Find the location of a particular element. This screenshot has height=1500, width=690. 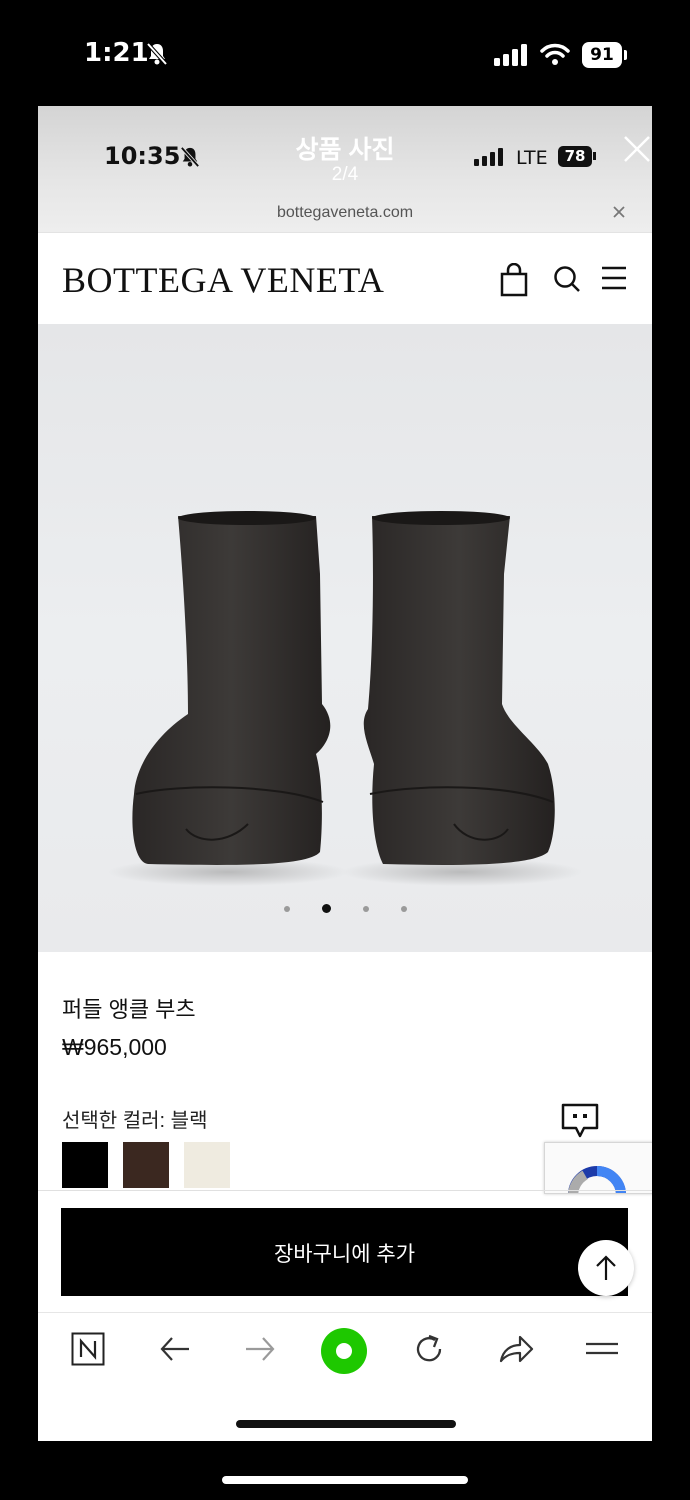

bell-muted-icon is located at coordinates (157, 54).